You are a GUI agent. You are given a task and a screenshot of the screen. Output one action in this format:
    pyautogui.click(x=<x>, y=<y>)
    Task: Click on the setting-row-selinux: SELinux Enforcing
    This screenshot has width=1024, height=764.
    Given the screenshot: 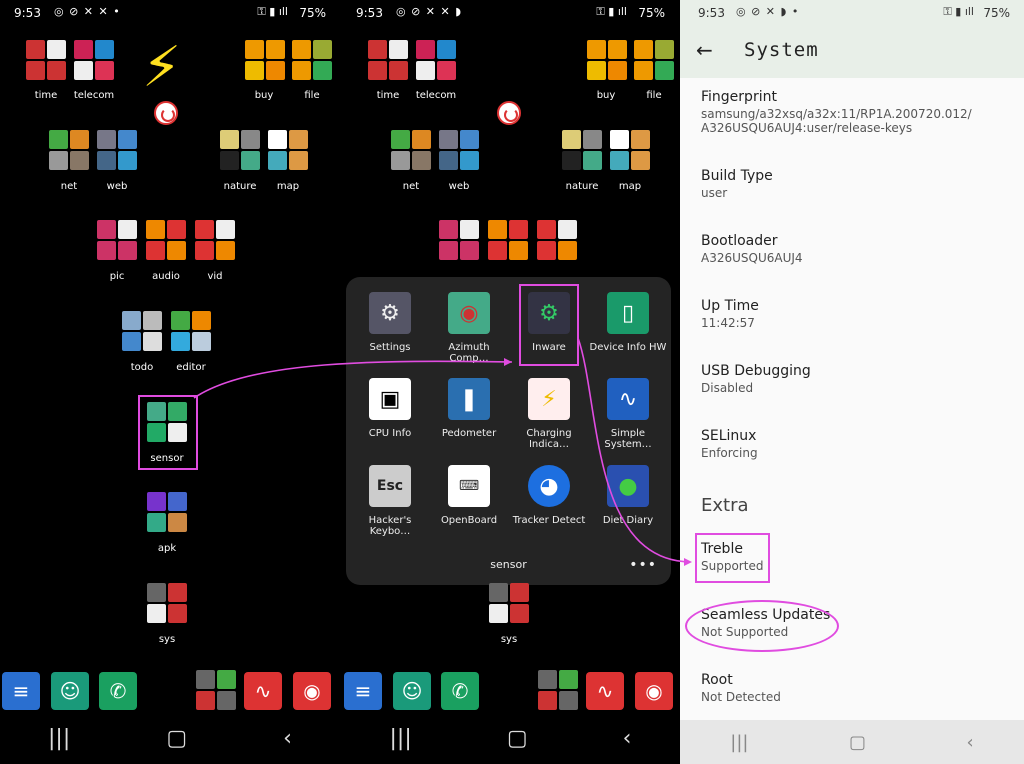 What is the action you would take?
    pyautogui.click(x=856, y=444)
    